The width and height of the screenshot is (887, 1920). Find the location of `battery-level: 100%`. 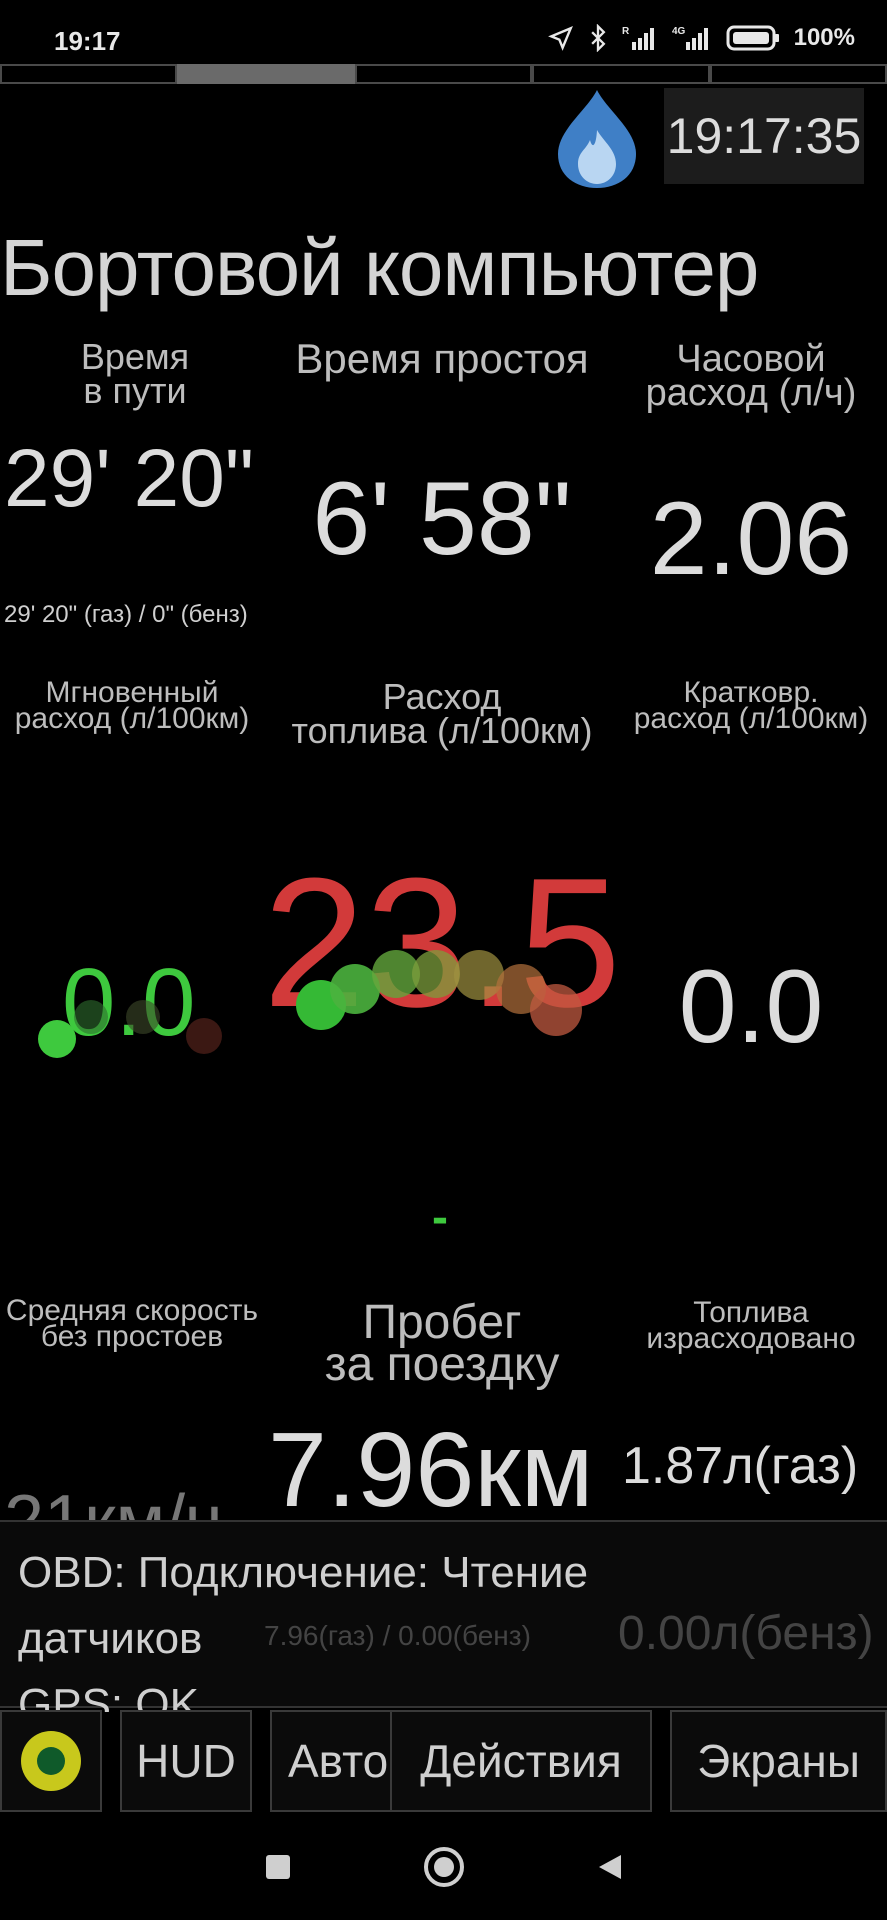

battery-level: 100% is located at coordinates (824, 37).